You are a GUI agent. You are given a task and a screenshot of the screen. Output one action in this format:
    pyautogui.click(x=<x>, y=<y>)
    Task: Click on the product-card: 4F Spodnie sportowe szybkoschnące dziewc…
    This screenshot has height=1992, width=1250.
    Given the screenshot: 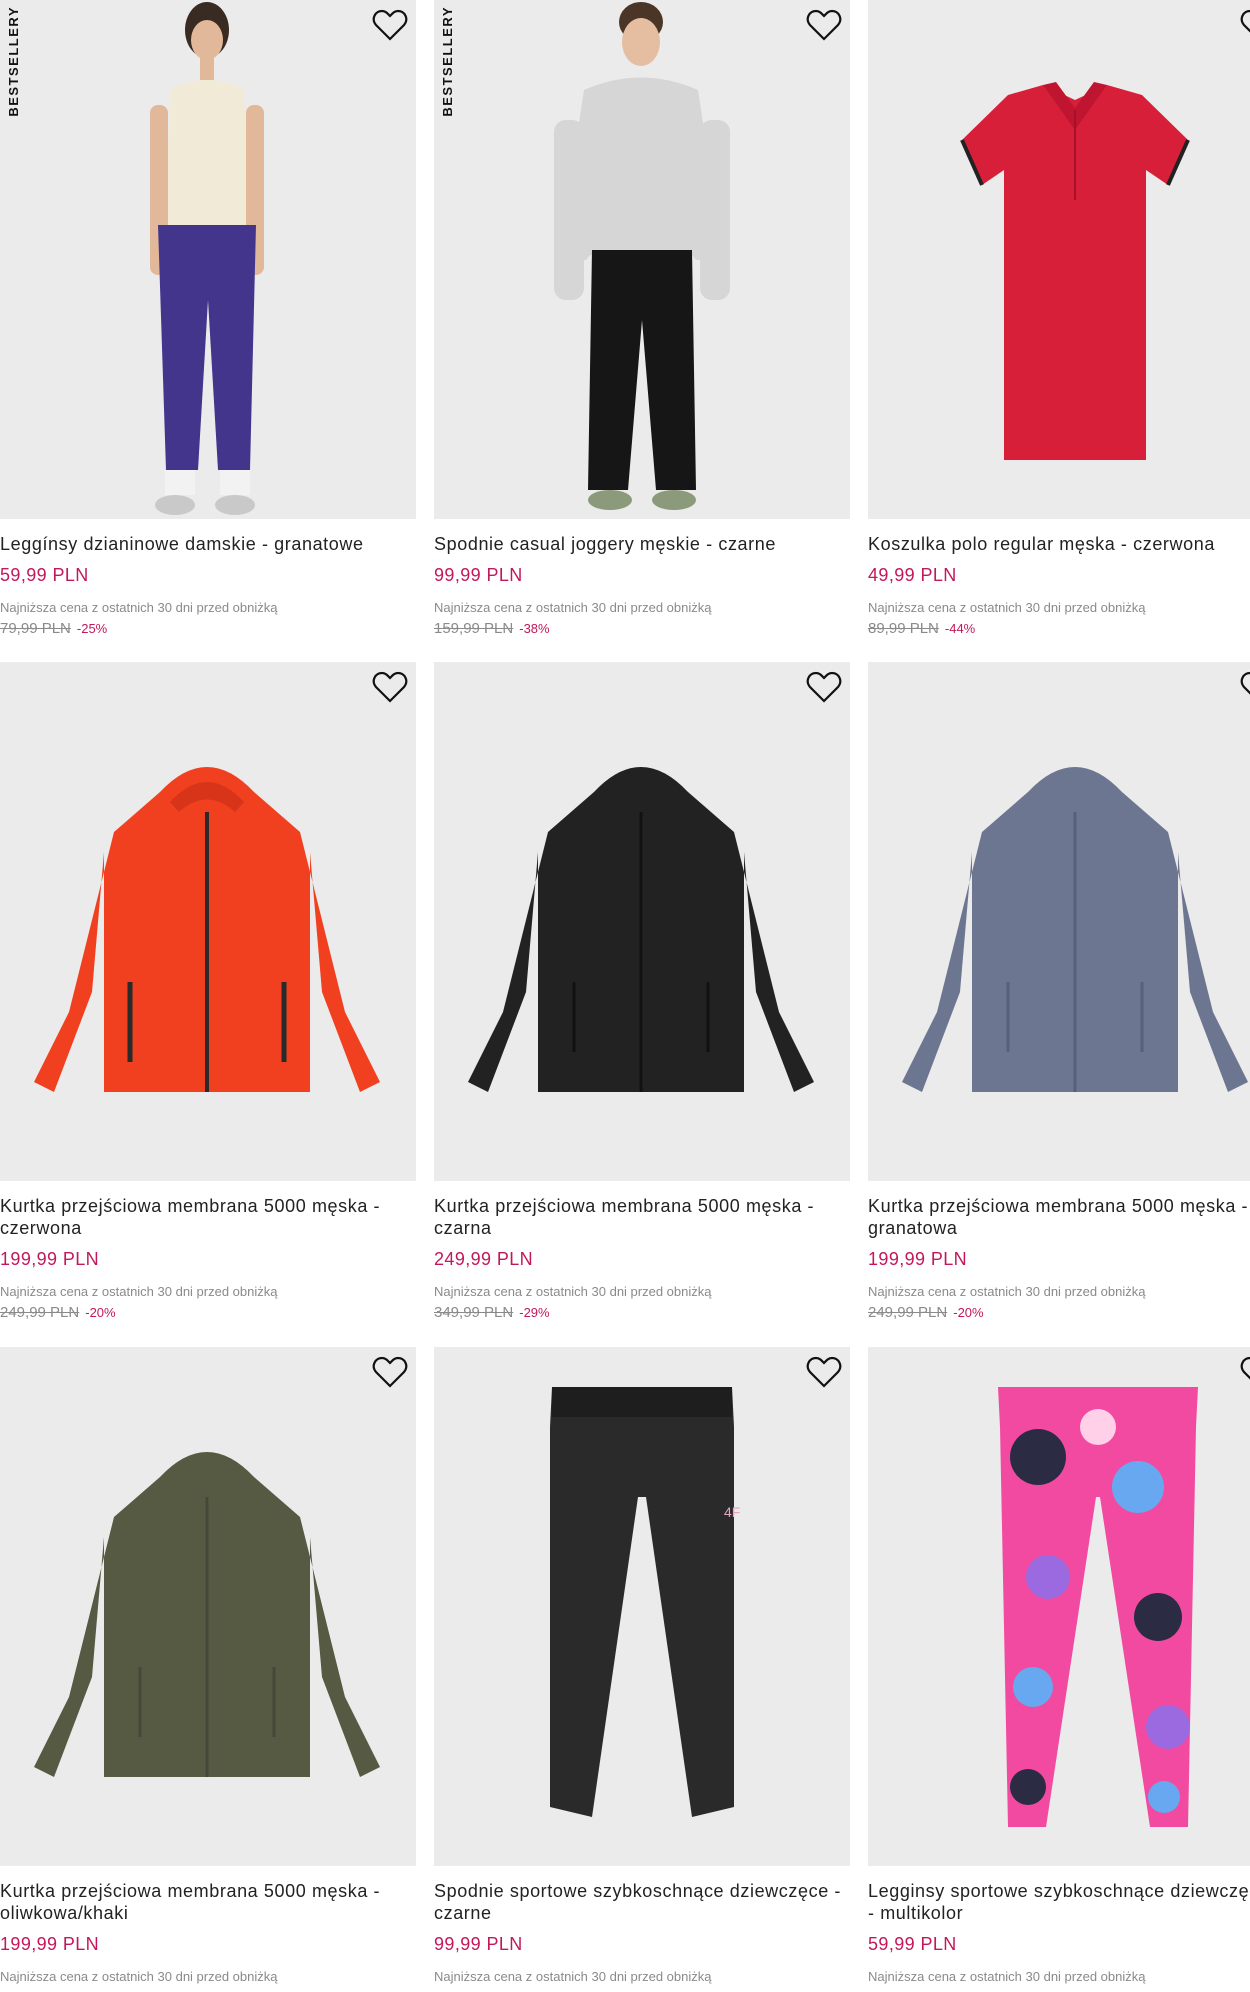 What is the action you would take?
    pyautogui.click(x=642, y=1665)
    